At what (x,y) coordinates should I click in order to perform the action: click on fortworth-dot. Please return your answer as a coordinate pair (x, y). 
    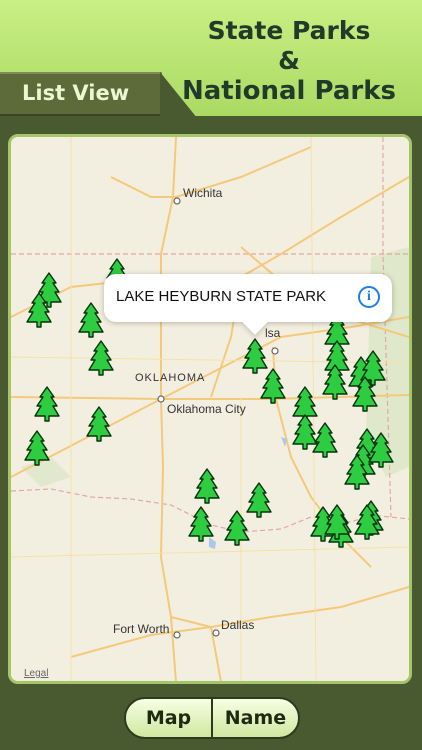
    Looking at the image, I should click on (177, 635).